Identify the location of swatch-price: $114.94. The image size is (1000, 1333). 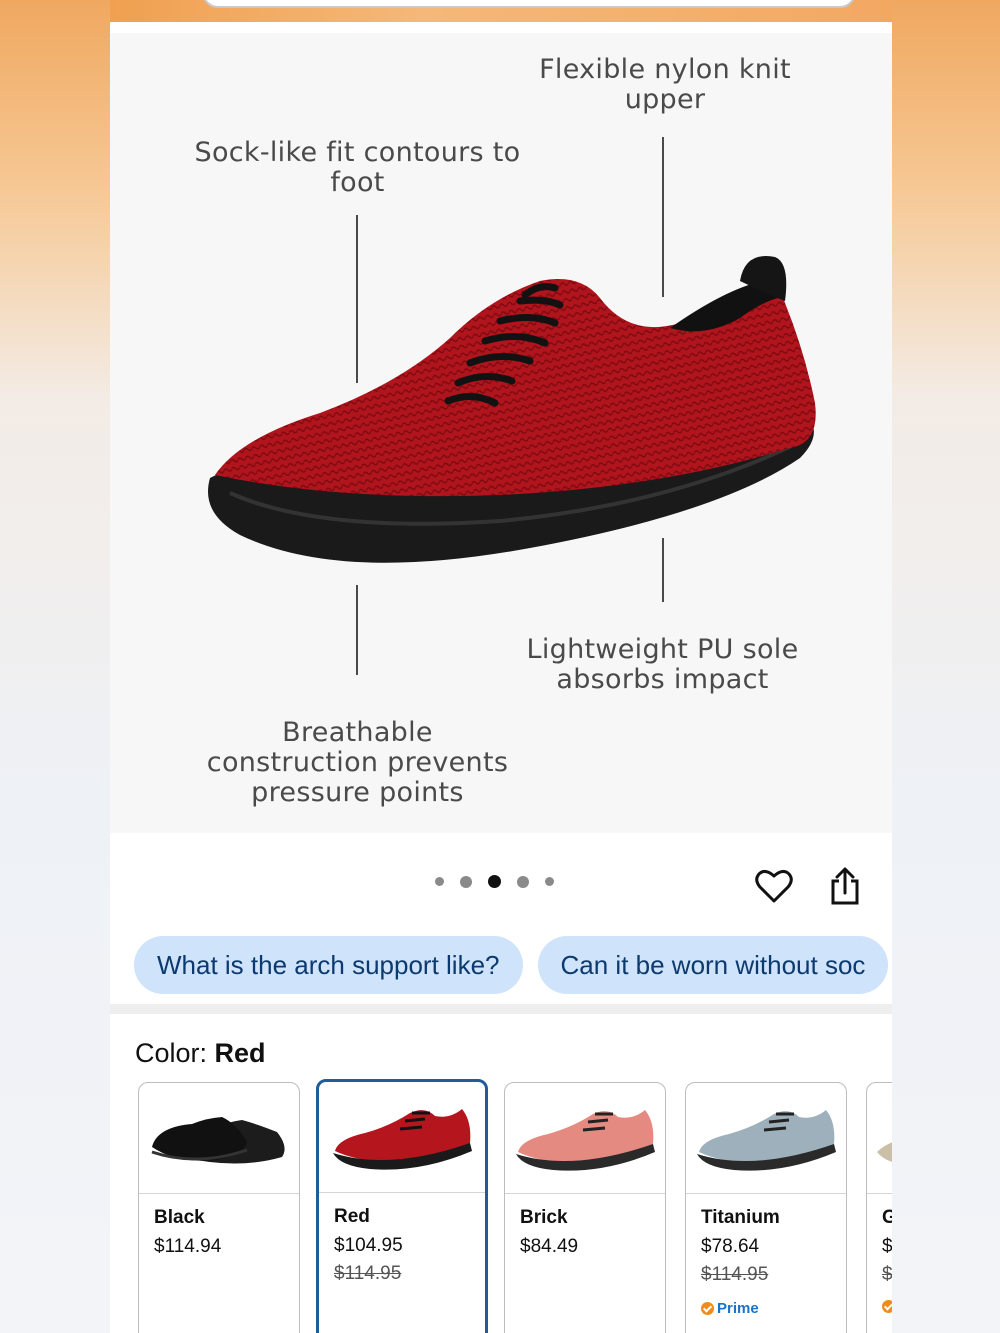
(188, 1246).